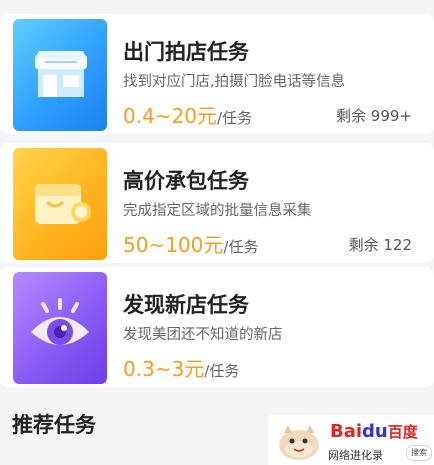 The width and height of the screenshot is (434, 465). Describe the element at coordinates (217, 211) in the screenshot. I see `task-description: 完成指定区域的批量信息采集` at that location.